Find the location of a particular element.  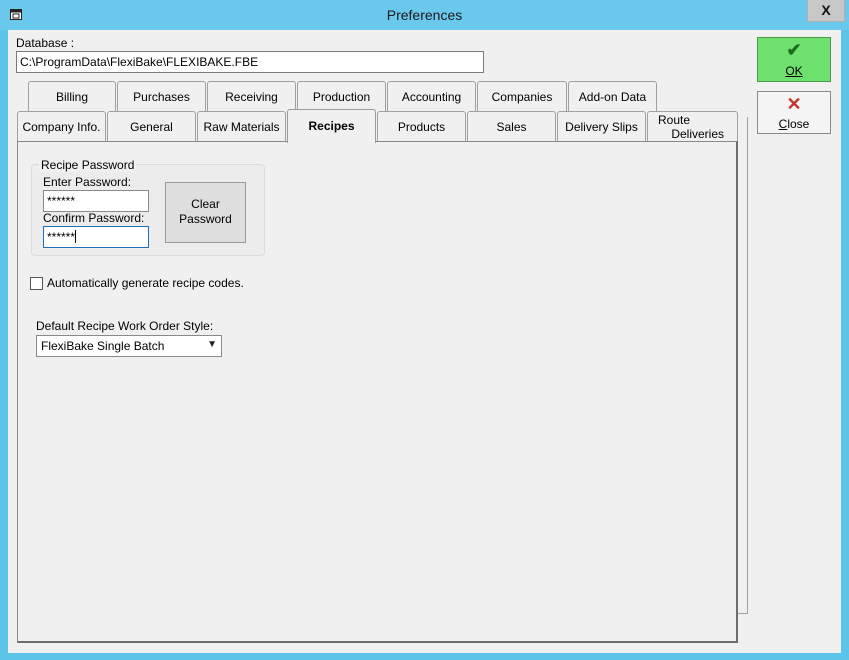

check-icon: ✔ is located at coordinates (794, 50).